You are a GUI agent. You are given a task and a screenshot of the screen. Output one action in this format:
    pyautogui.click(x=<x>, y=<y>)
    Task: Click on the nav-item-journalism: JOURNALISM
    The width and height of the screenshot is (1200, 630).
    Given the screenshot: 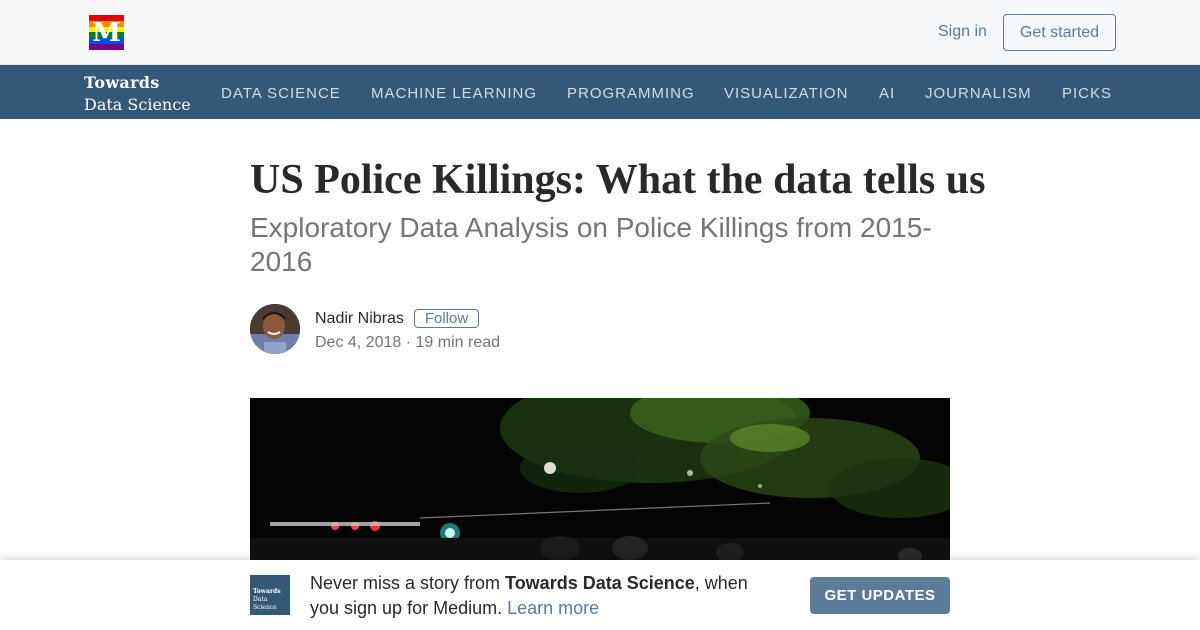 What is the action you would take?
    pyautogui.click(x=978, y=93)
    